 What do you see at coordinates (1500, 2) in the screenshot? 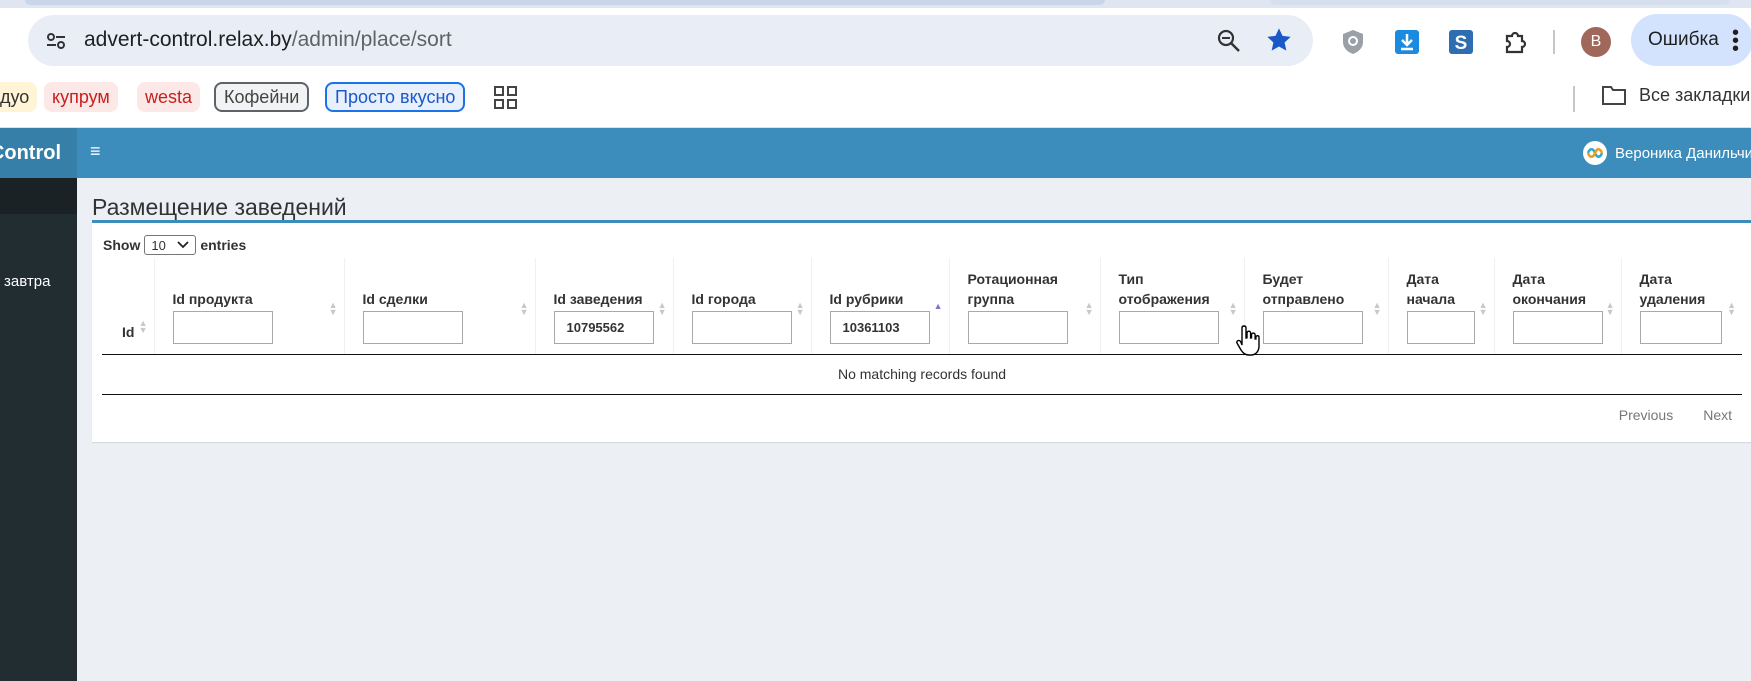
I see `inactive-tab-edge` at bounding box center [1500, 2].